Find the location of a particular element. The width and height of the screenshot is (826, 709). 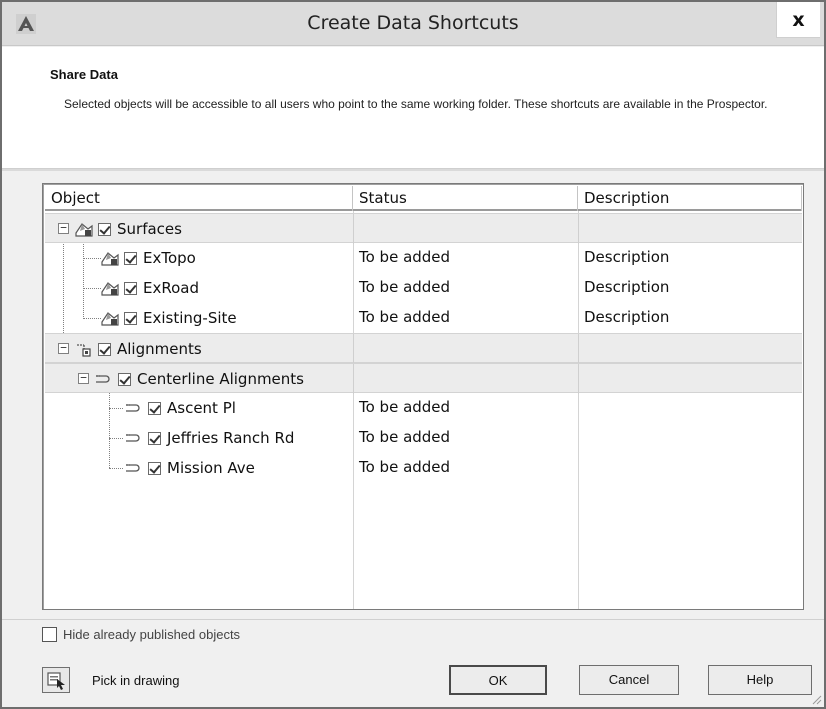

ascent-pl-checkbox is located at coordinates (154, 408).